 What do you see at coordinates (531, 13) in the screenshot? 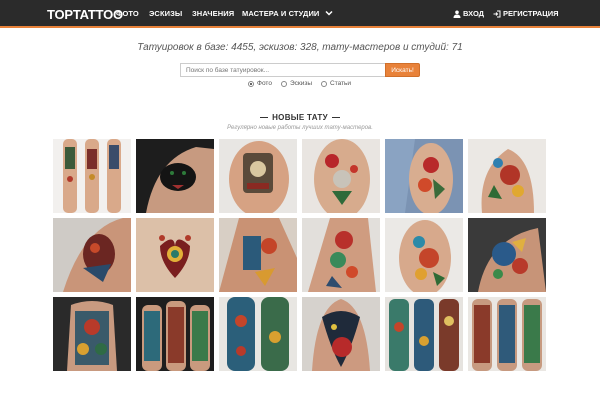
I see `register-label: РЕГИСТРАЦИЯ` at bounding box center [531, 13].